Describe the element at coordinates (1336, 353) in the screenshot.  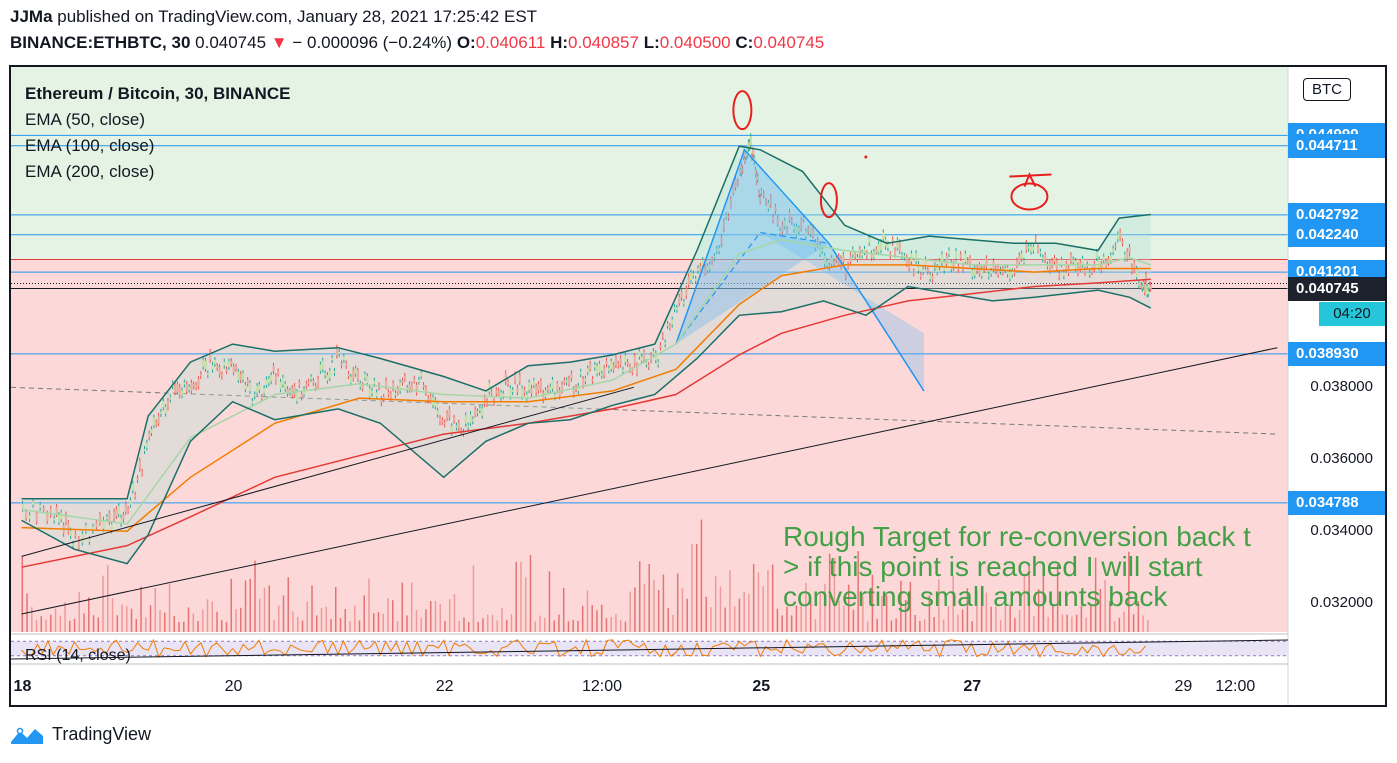
I see `hline-price-label: 0.038930` at that location.